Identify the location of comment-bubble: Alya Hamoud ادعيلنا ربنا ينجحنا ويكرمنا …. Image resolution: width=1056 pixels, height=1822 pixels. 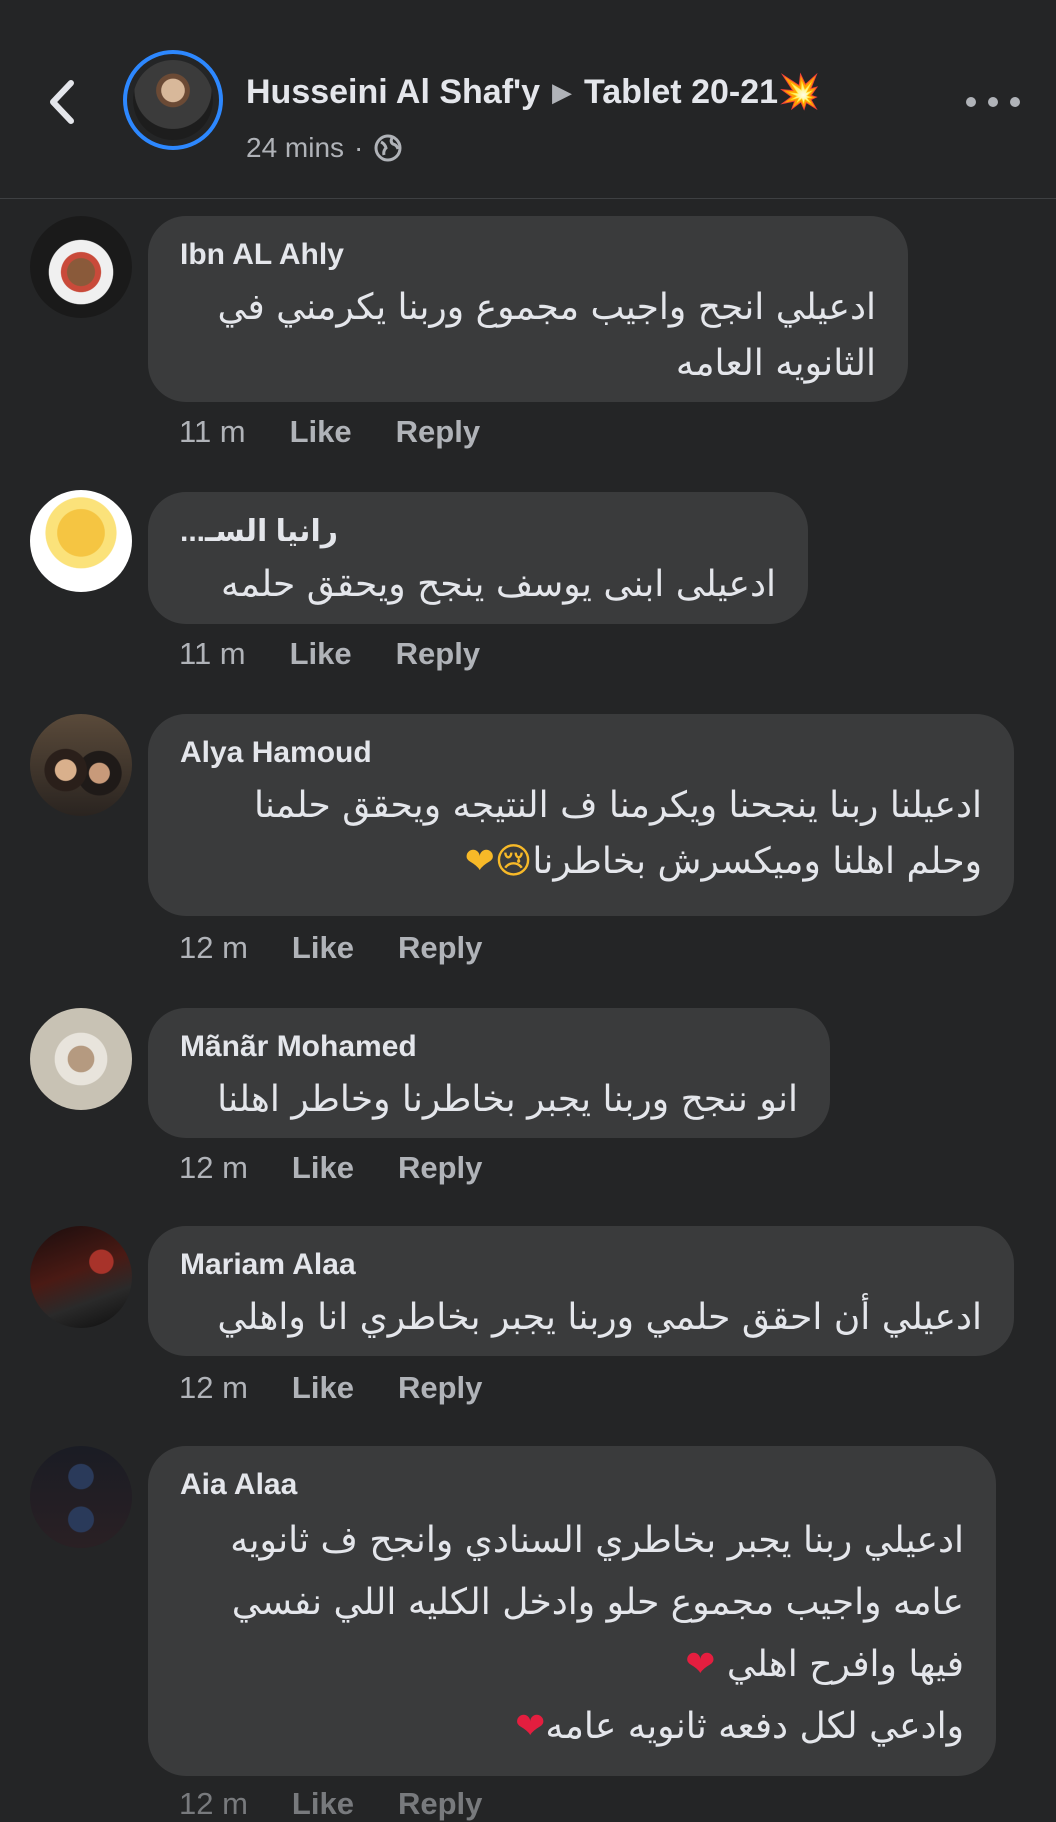
(581, 815).